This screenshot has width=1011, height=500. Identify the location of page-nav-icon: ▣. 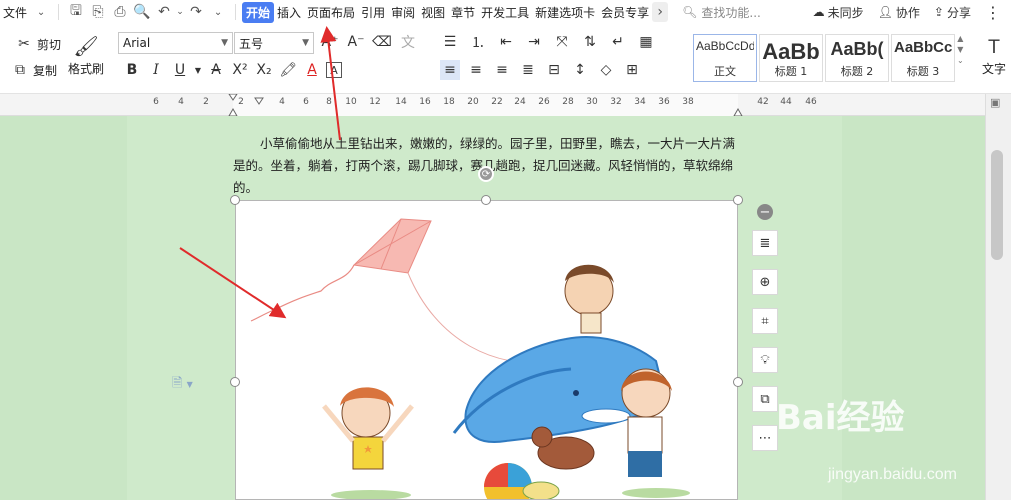
(995, 102).